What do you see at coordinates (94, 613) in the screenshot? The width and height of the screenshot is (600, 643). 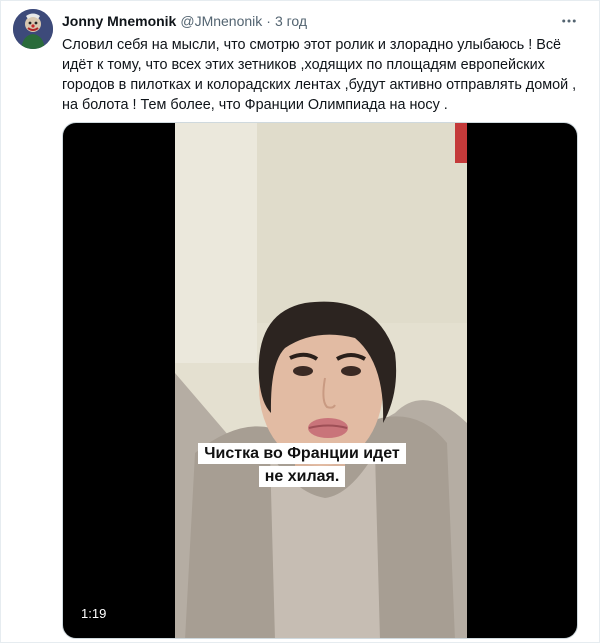 I see `video-duration: 1:19` at bounding box center [94, 613].